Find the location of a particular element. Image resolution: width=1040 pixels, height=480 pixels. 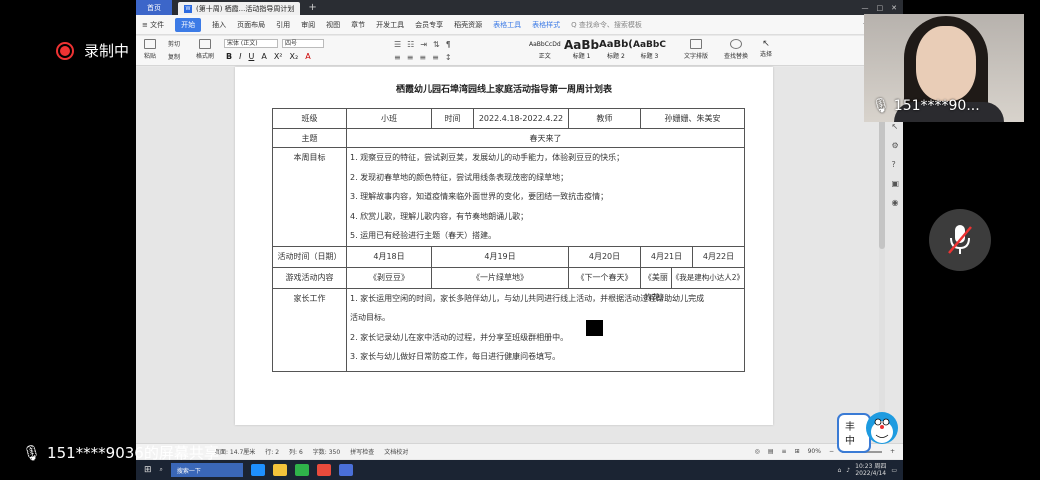

minimize-icon: — is located at coordinates (865, 8).